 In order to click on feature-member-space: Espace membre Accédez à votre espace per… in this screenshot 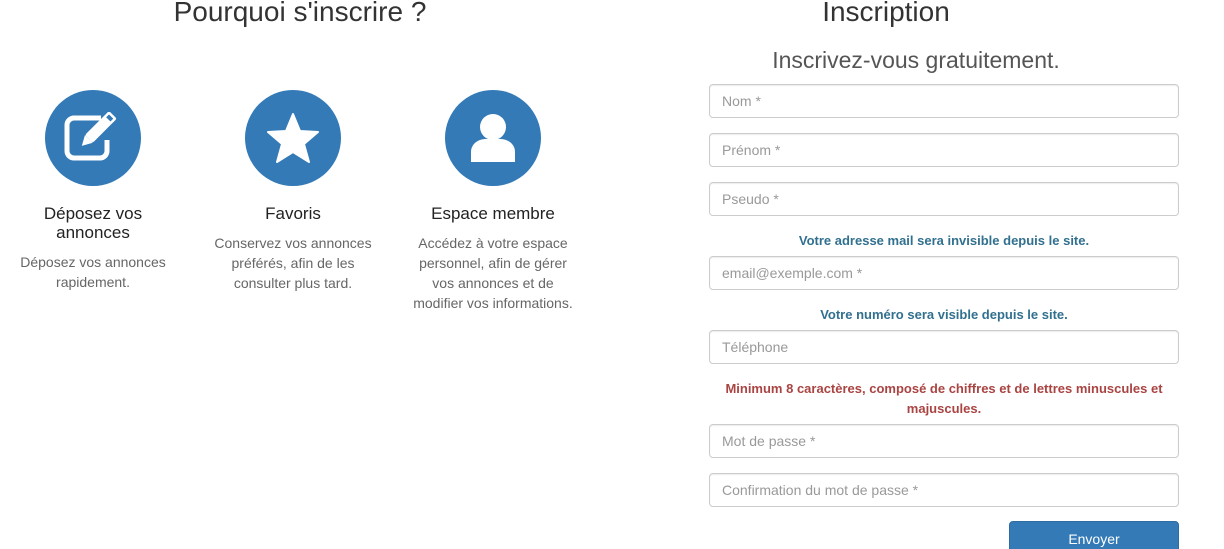, I will do `click(493, 201)`.